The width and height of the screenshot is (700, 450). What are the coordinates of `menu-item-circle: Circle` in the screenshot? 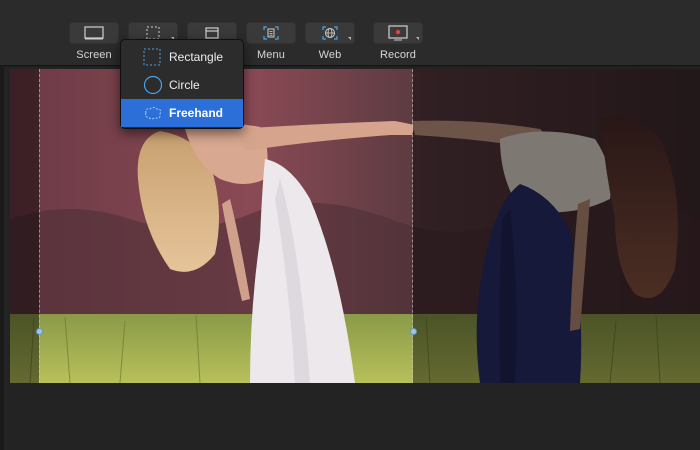 It's located at (182, 85).